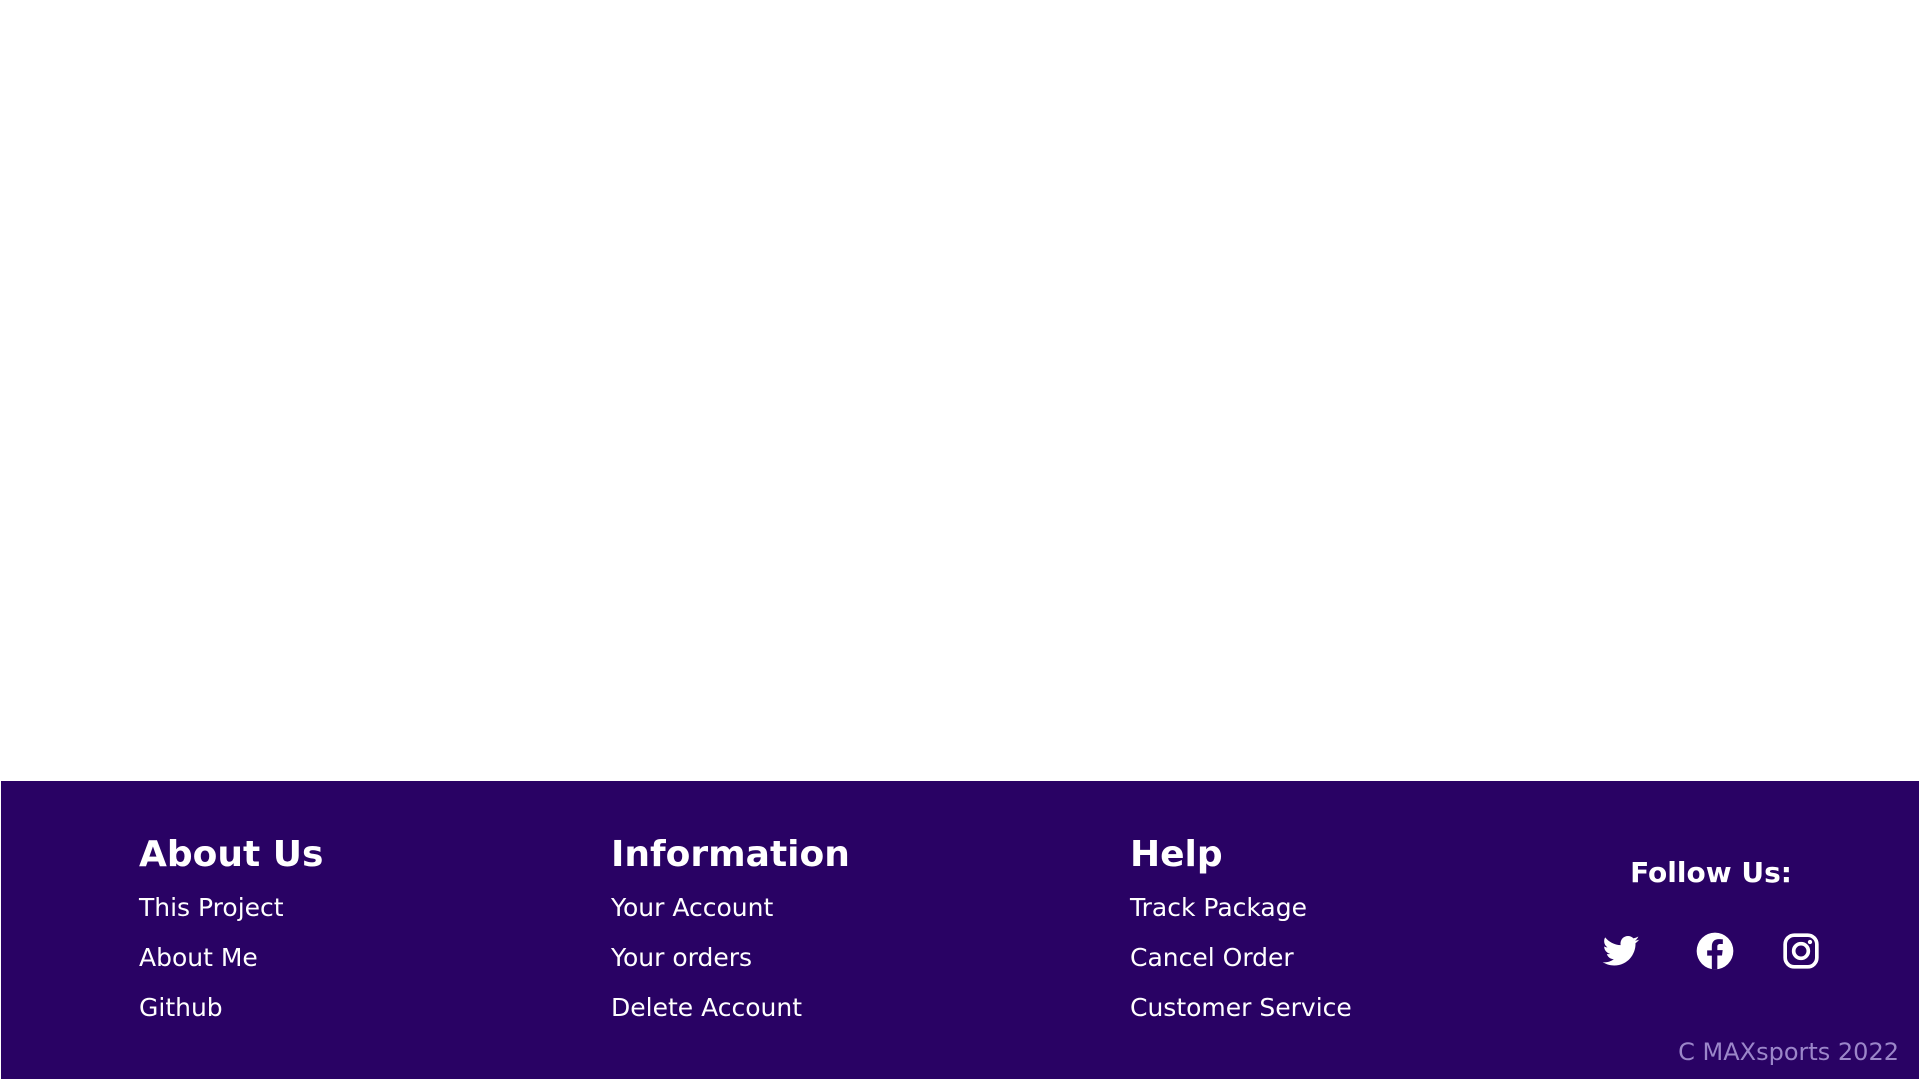  What do you see at coordinates (730, 958) in the screenshot?
I see `footer-link-your-orders: Your orders` at bounding box center [730, 958].